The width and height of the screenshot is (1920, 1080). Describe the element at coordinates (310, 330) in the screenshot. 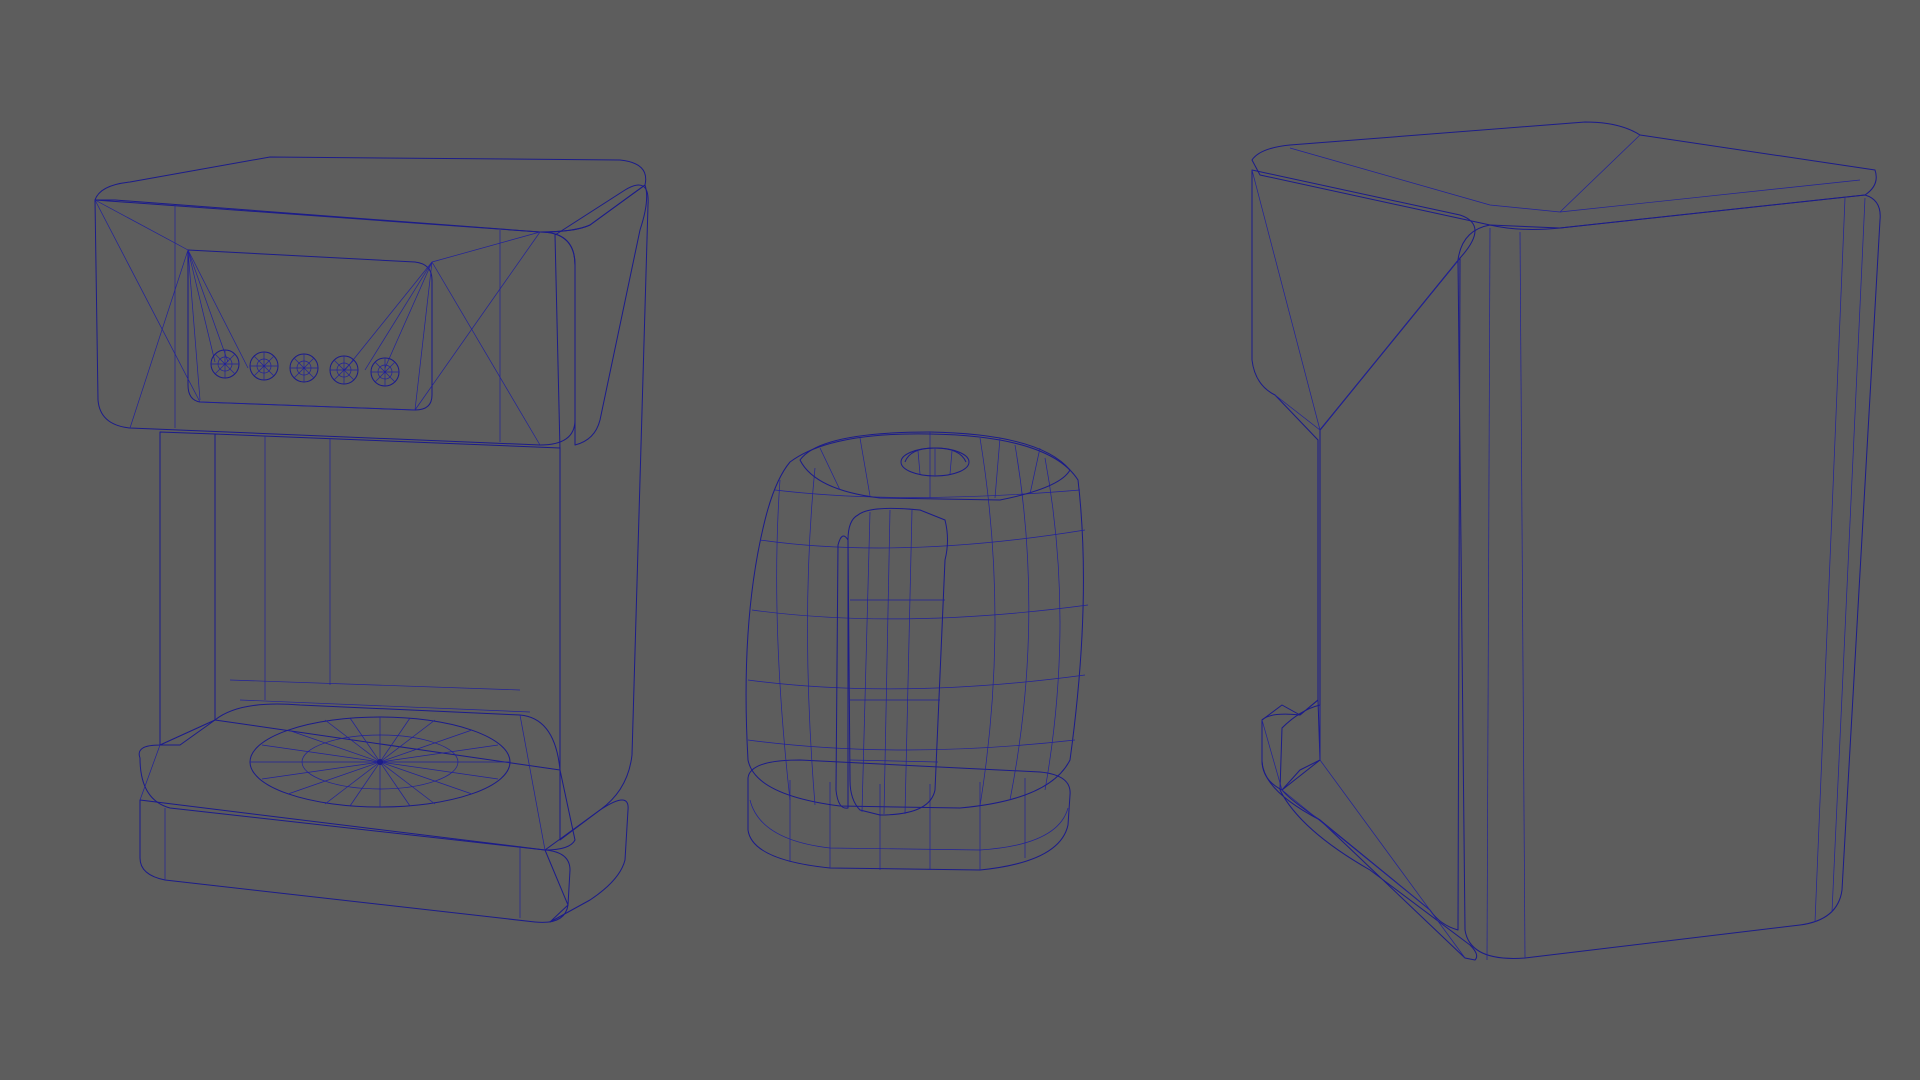

I see `control-panel` at that location.